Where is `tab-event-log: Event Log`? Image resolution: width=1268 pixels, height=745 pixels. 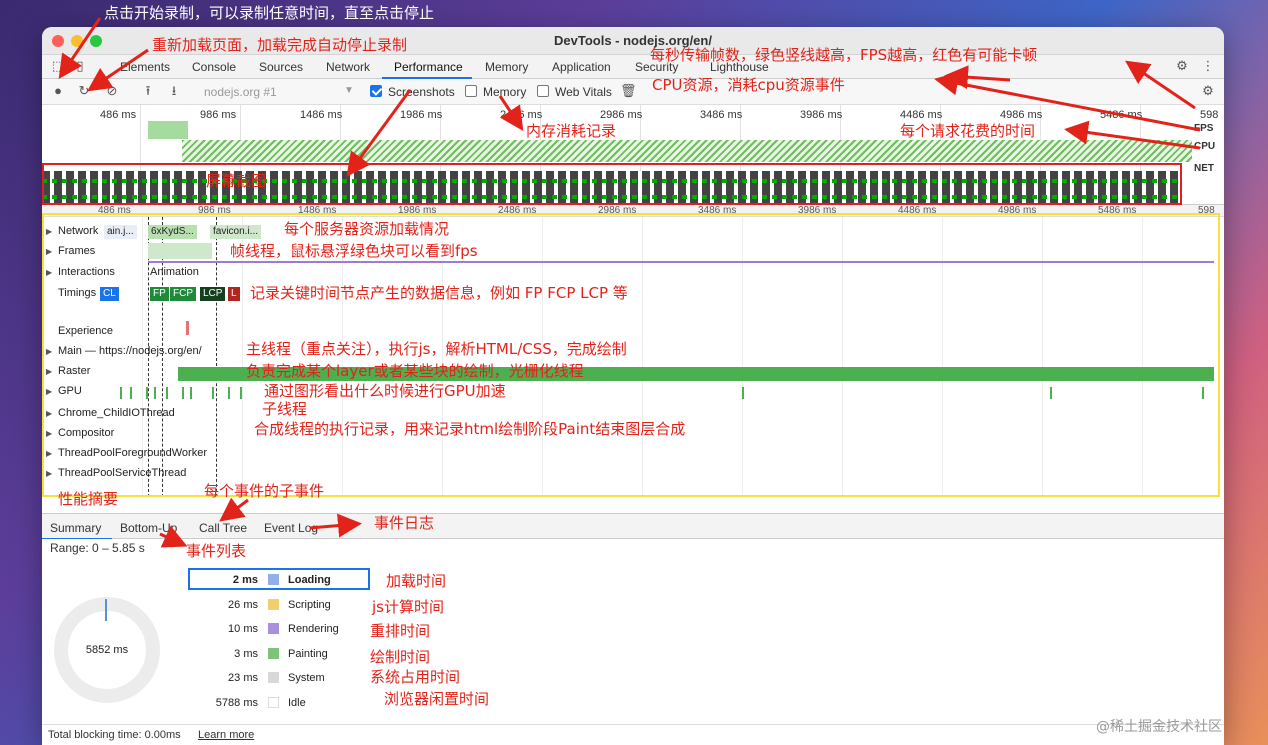 tab-event-log: Event Log is located at coordinates (291, 528).